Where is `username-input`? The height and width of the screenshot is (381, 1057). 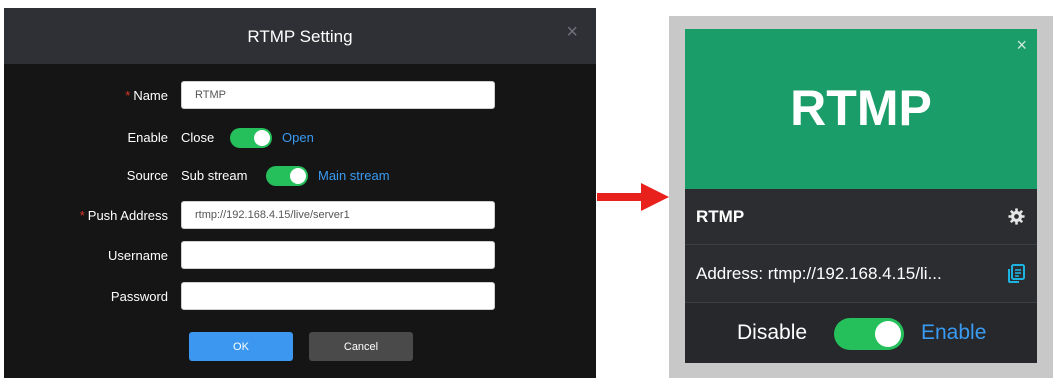
username-input is located at coordinates (338, 255).